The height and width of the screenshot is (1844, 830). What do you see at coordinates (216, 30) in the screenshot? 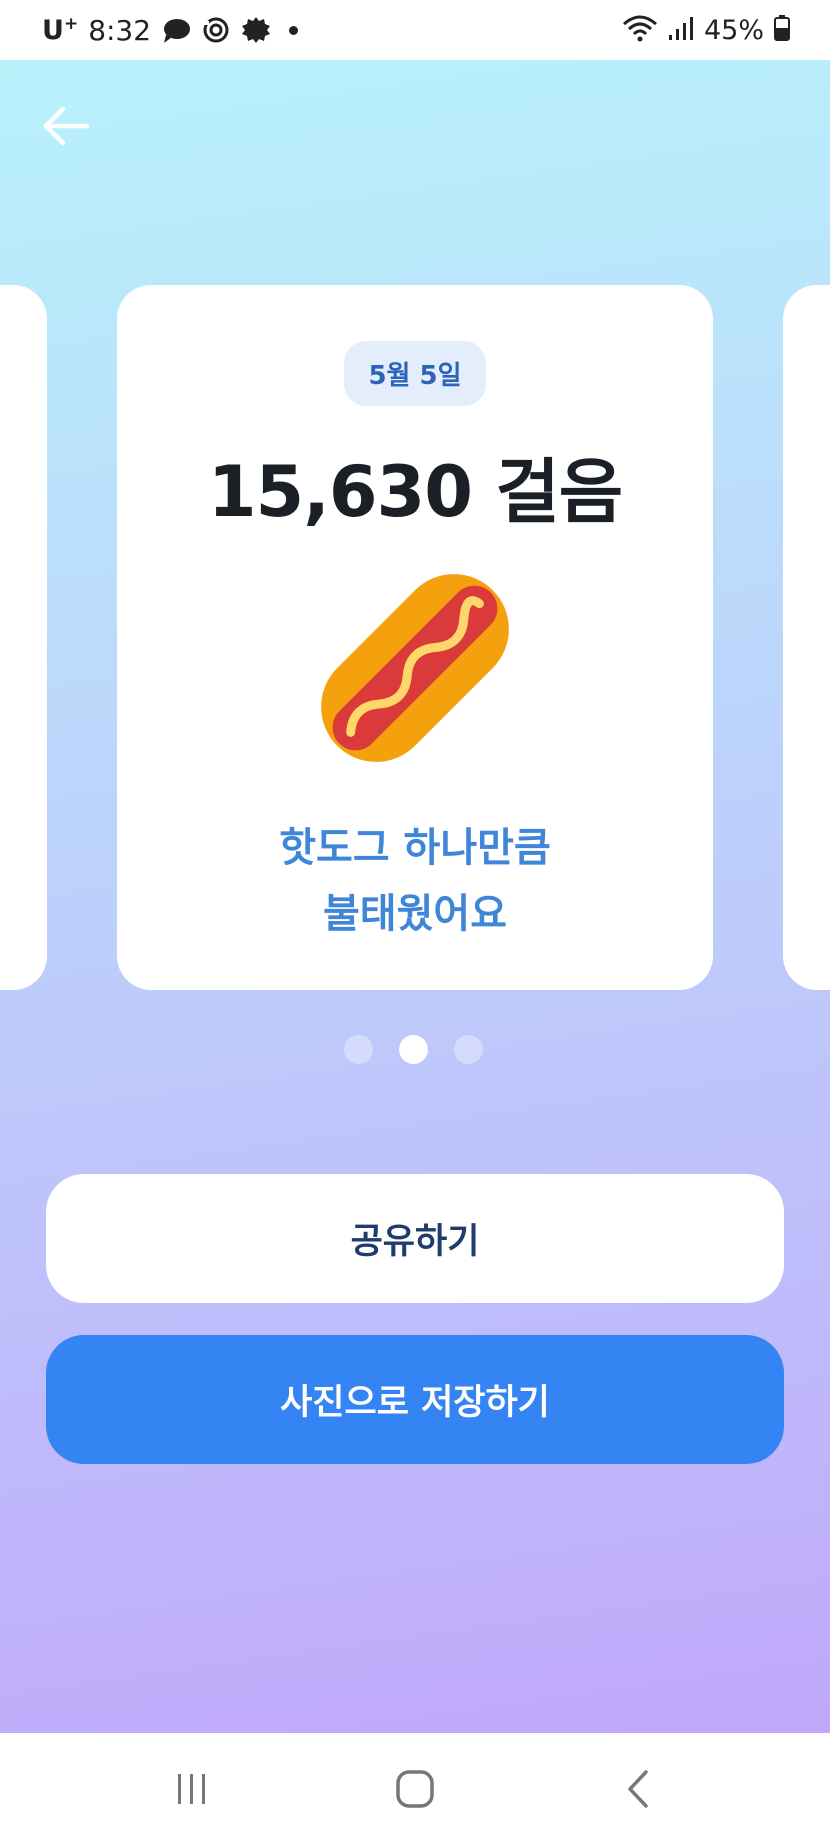
I see `sync-icon` at bounding box center [216, 30].